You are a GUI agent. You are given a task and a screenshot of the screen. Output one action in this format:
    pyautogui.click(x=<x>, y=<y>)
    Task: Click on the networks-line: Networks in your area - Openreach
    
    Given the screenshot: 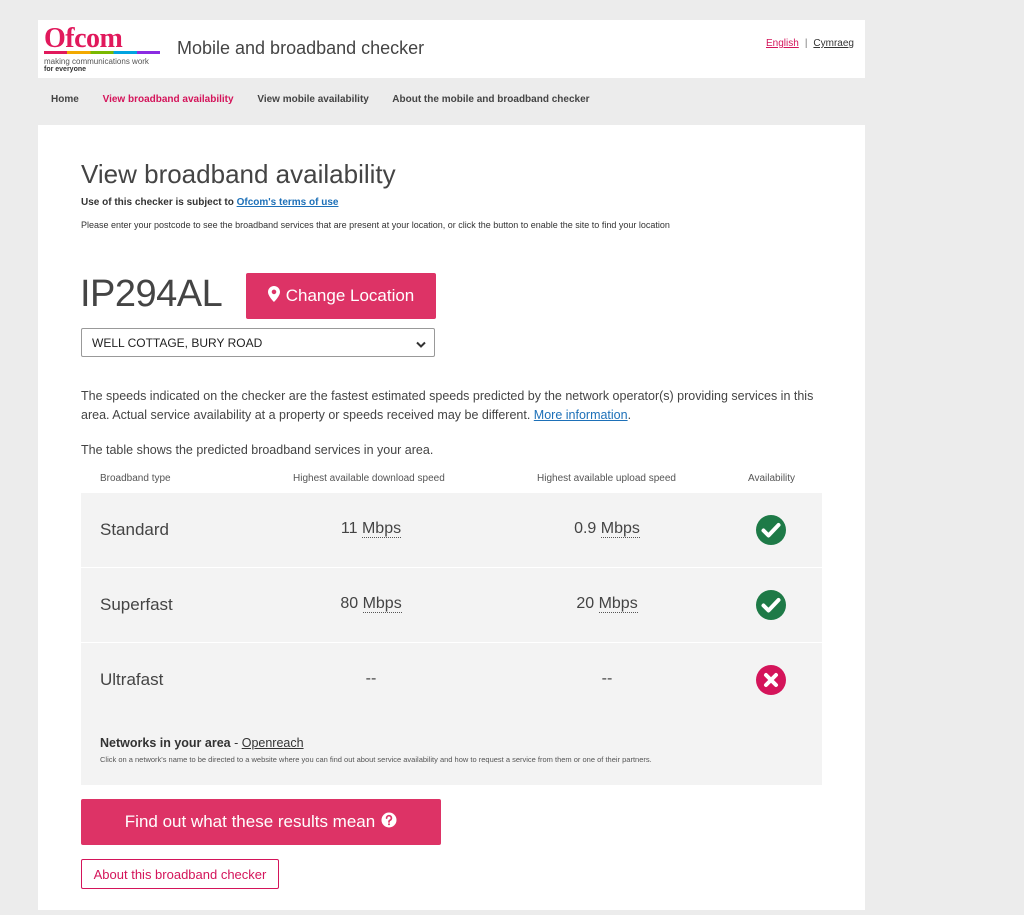 What is the action you would take?
    pyautogui.click(x=202, y=743)
    